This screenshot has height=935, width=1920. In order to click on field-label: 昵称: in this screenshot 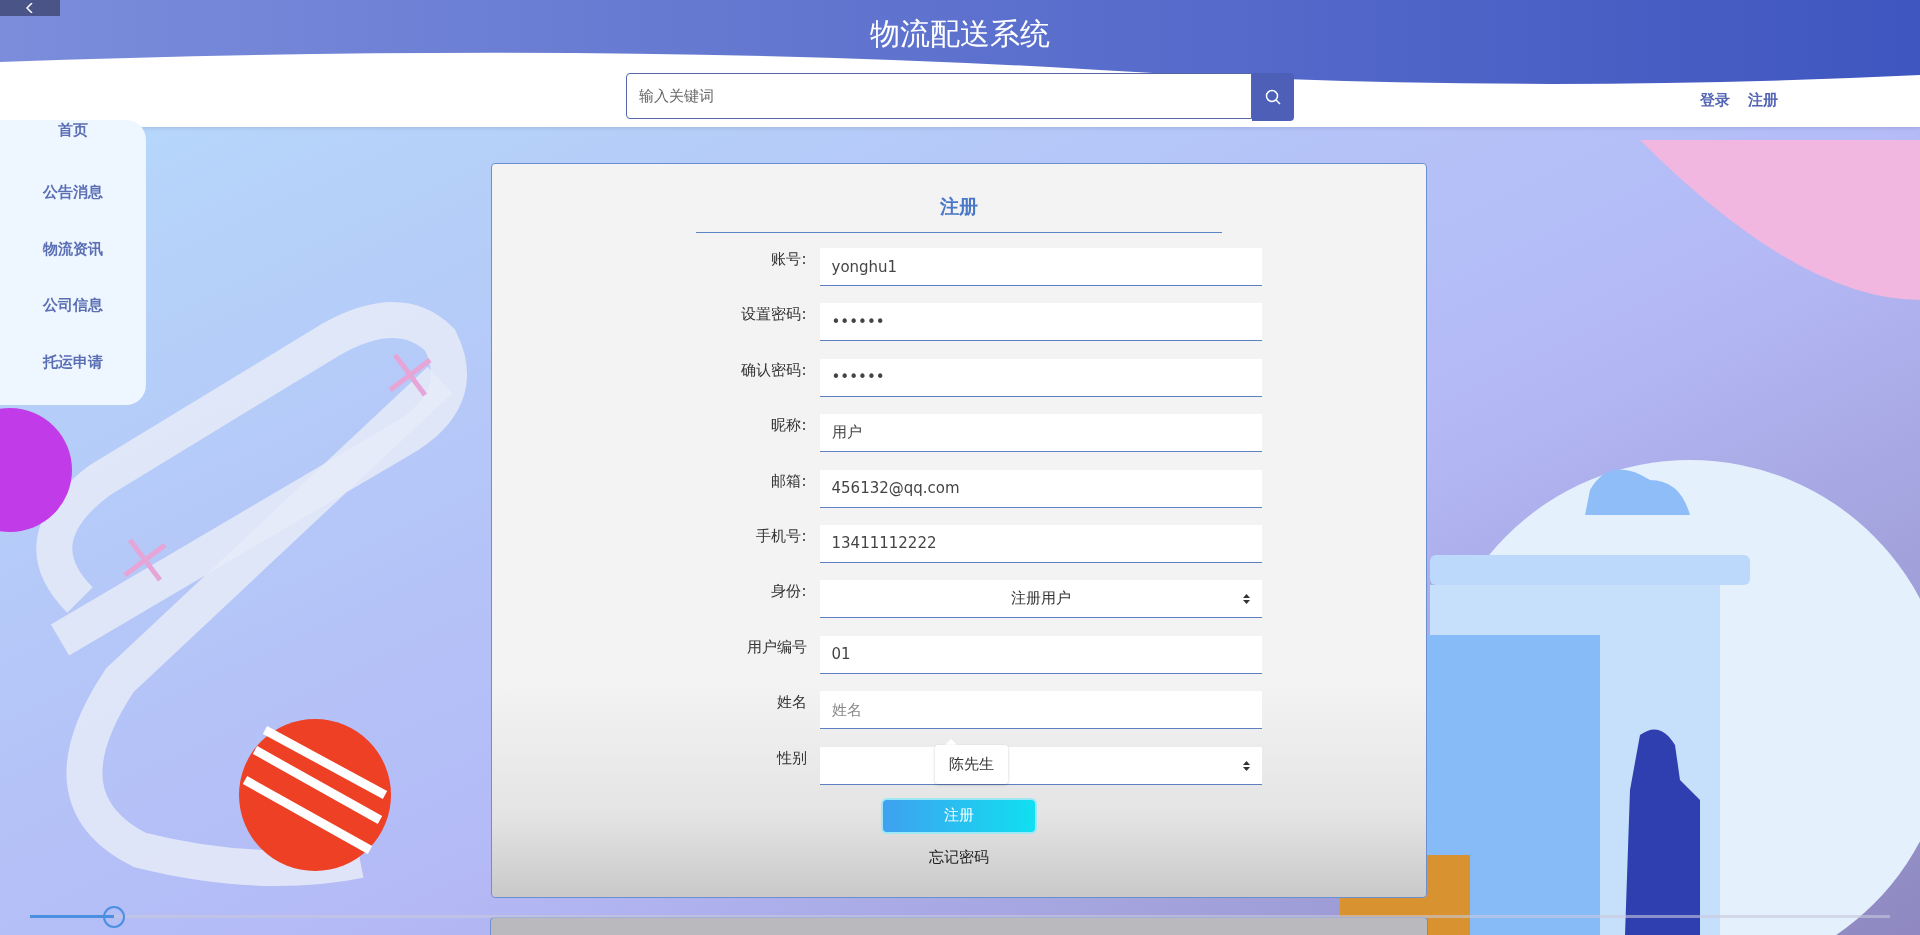, I will do `click(788, 426)`.